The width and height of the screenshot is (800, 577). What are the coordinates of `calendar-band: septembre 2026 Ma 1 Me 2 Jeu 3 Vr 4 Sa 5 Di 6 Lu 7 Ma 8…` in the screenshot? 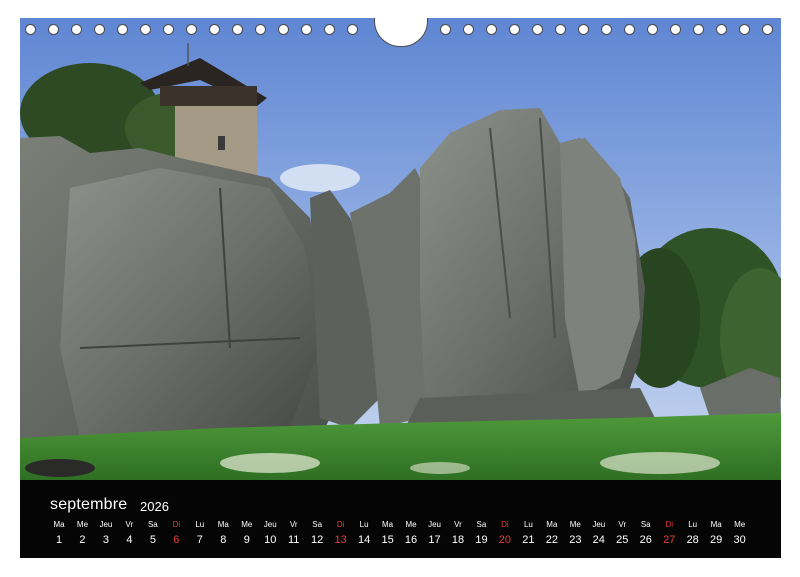 It's located at (400, 519).